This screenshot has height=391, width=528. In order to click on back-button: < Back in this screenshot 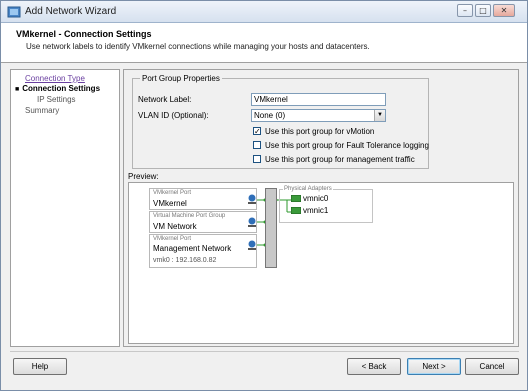, I will do `click(374, 366)`.